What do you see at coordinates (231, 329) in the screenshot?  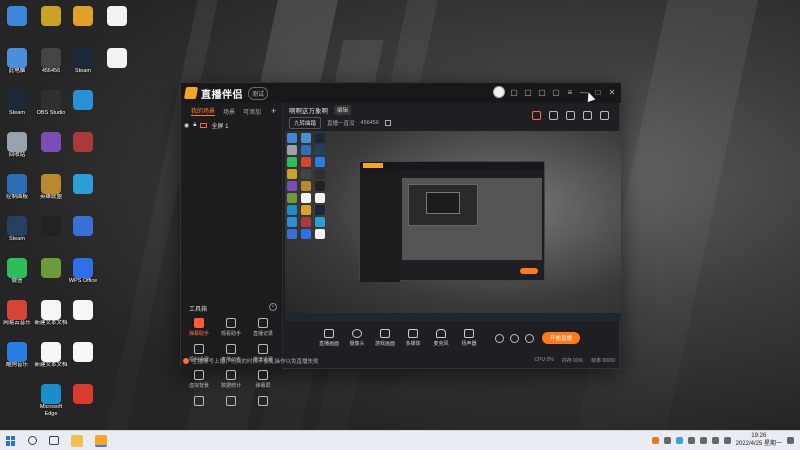 I see `tool-item: 观看助手` at bounding box center [231, 329].